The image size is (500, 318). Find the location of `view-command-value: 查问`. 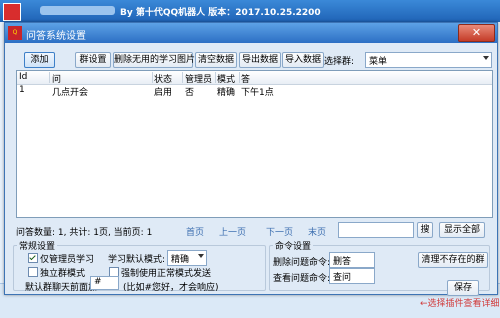

view-command-value: 查问 is located at coordinates (342, 278).